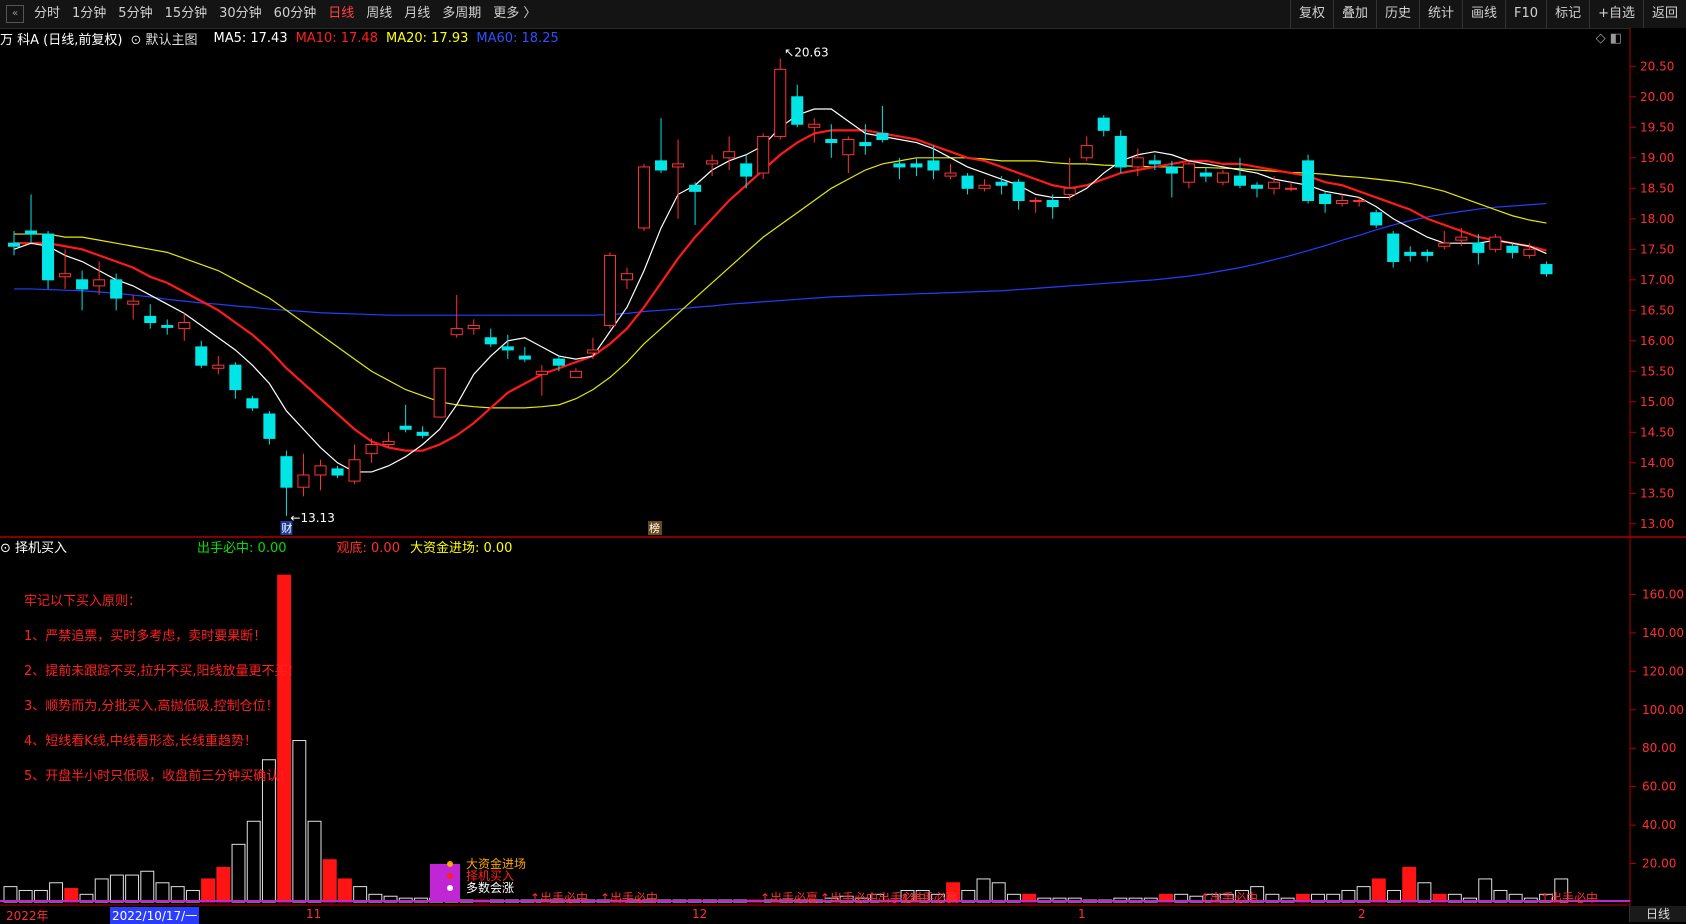 This screenshot has width=1686, height=924. I want to click on date-label-5: 2, so click(1362, 914).